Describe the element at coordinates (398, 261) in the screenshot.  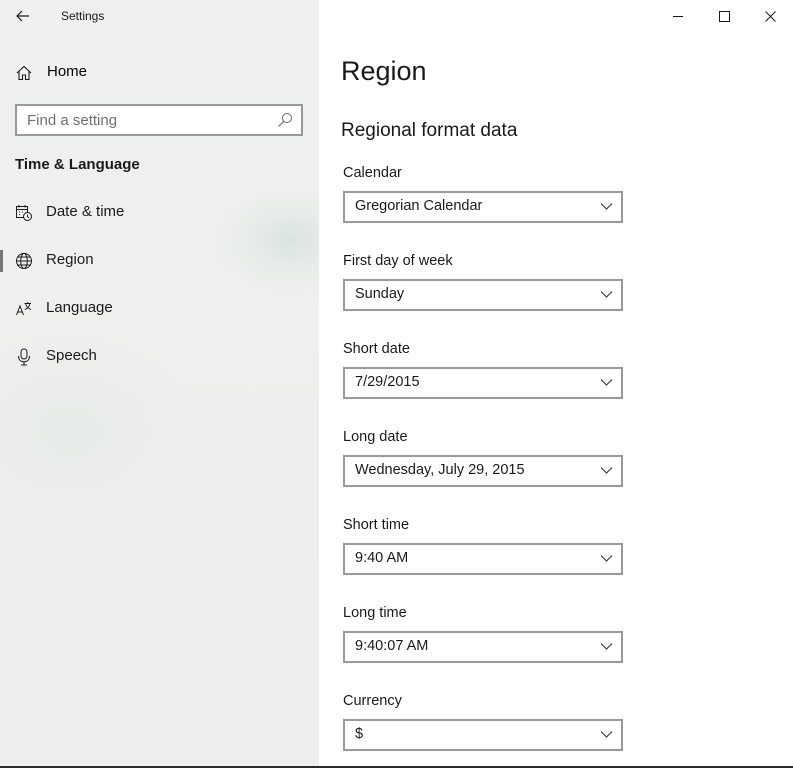
I see `first-day-of-week-label: First day of week` at that location.